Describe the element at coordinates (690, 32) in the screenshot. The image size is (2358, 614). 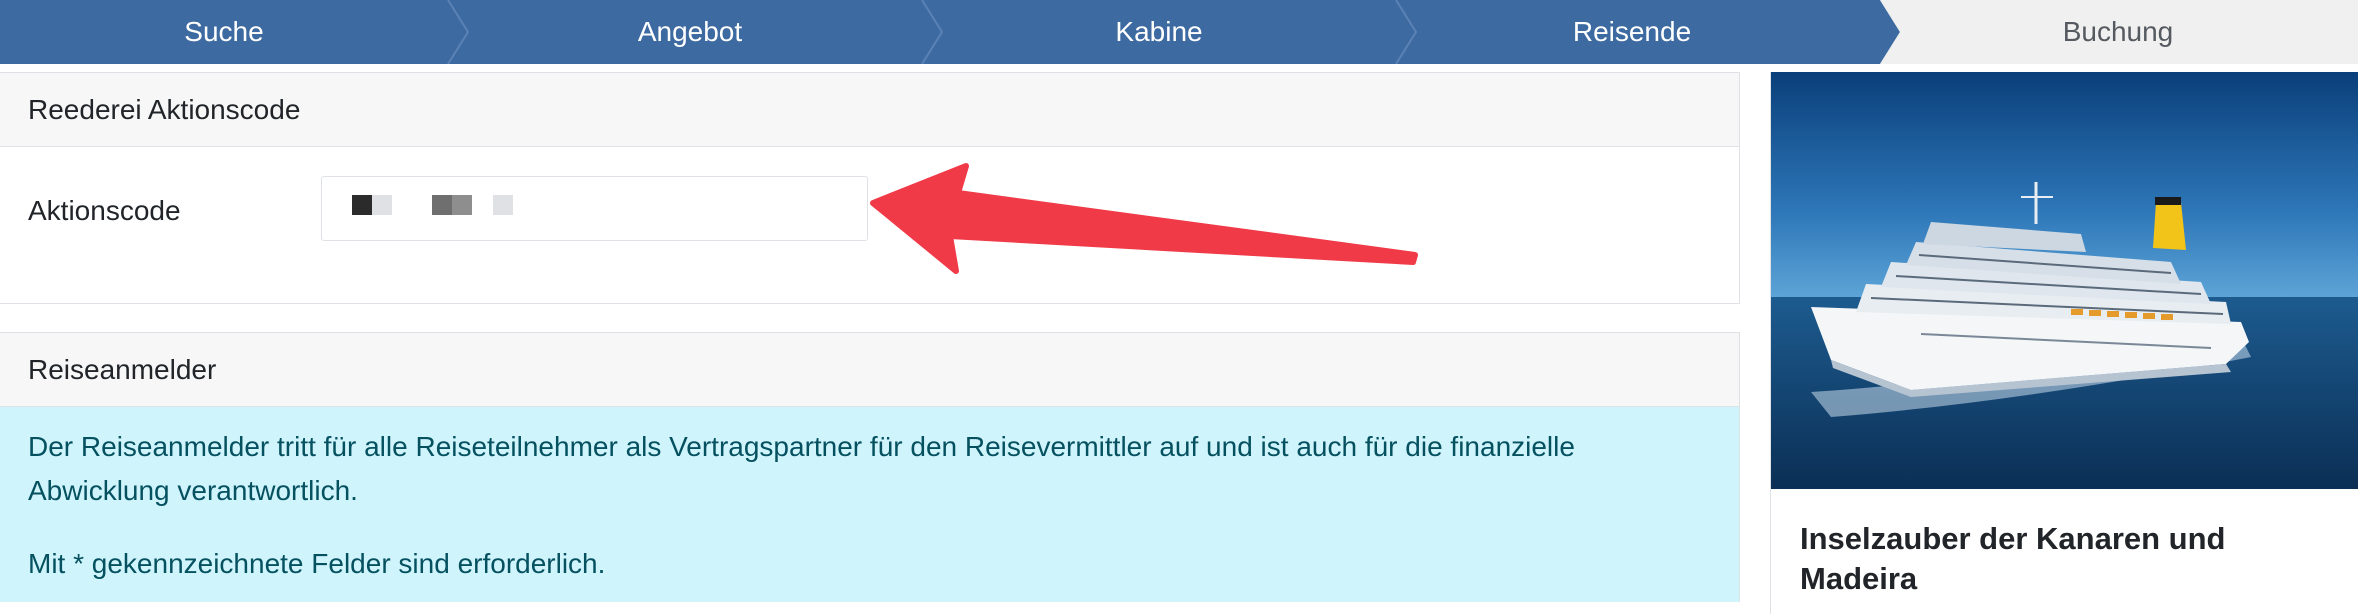
I see `step-angebot: Angebot` at that location.